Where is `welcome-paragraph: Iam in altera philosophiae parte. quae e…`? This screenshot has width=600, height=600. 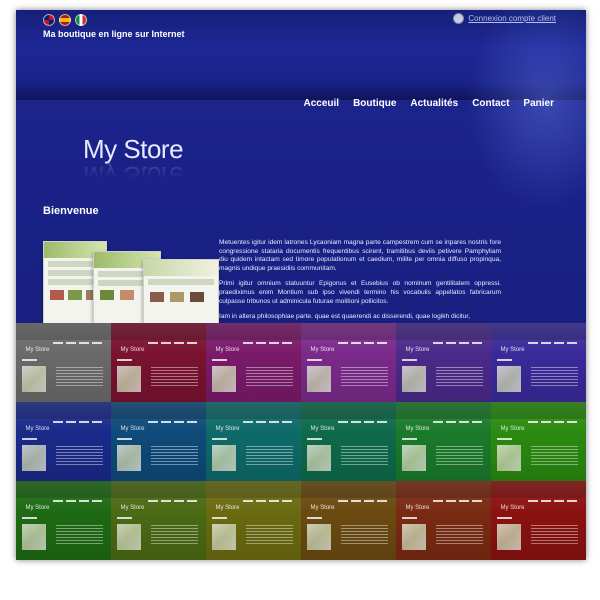
welcome-paragraph: Iam in altera philosophiae parte. quae e… is located at coordinates (345, 317).